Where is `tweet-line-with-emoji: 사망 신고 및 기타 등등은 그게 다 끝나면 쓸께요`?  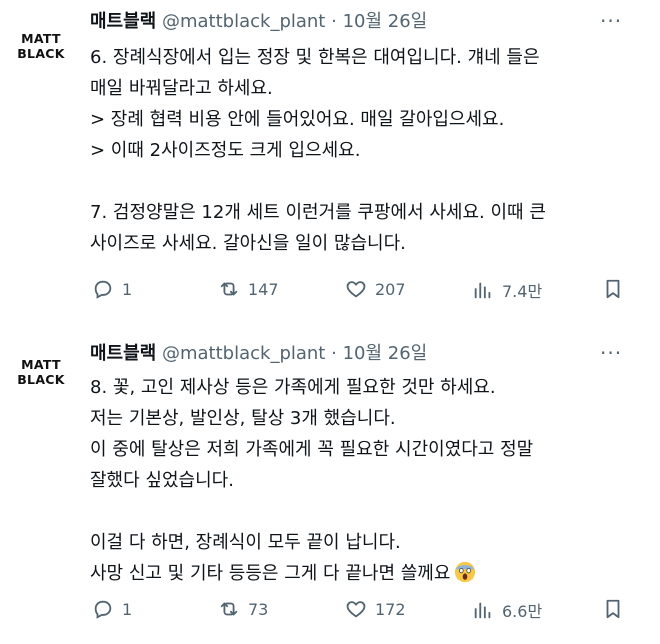 tweet-line-with-emoji: 사망 신고 및 기타 등등은 그게 다 끝나면 쓸께요 is located at coordinates (370, 573).